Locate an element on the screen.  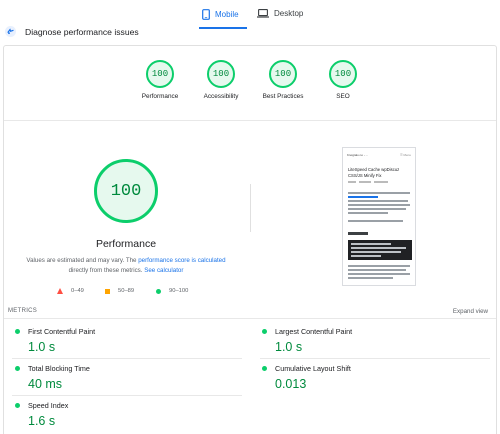
metrics-section-label: METRICS is located at coordinates (23, 311).